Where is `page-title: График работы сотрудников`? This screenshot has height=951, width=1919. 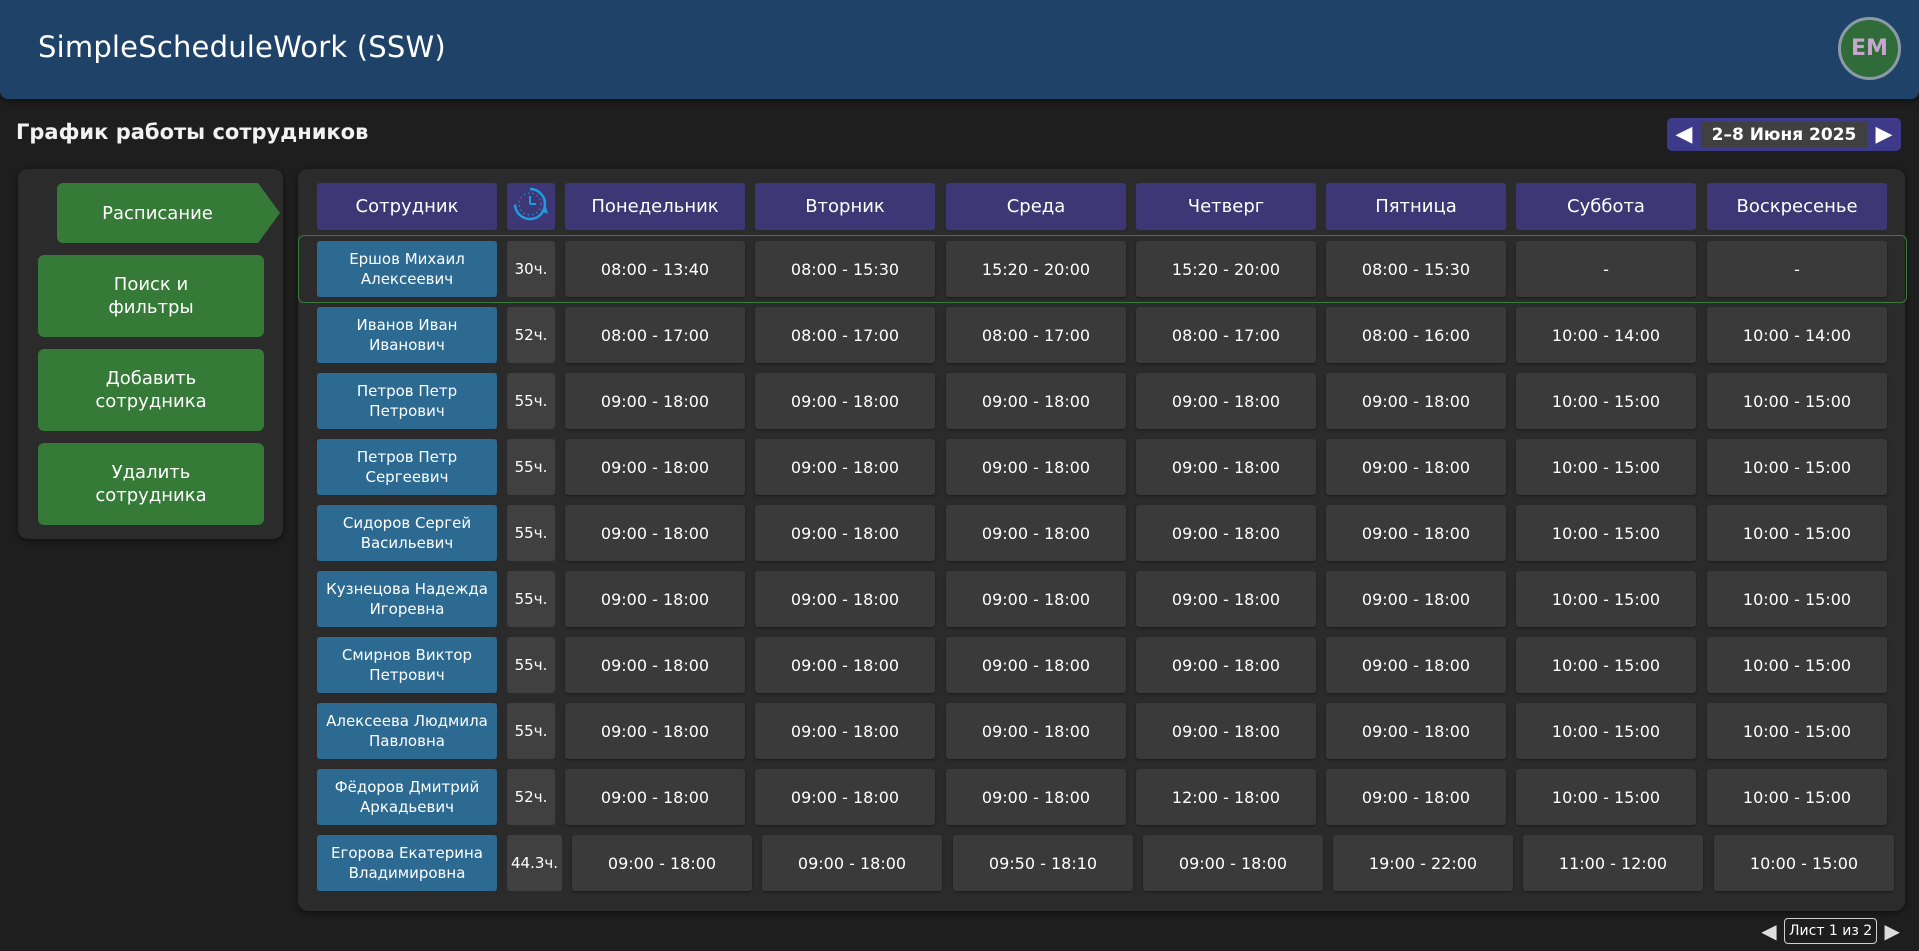 page-title: График работы сотрудников is located at coordinates (192, 132).